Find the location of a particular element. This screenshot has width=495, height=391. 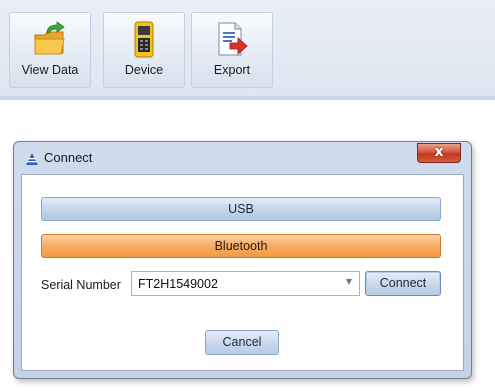

connect-app-icon is located at coordinates (32, 160).